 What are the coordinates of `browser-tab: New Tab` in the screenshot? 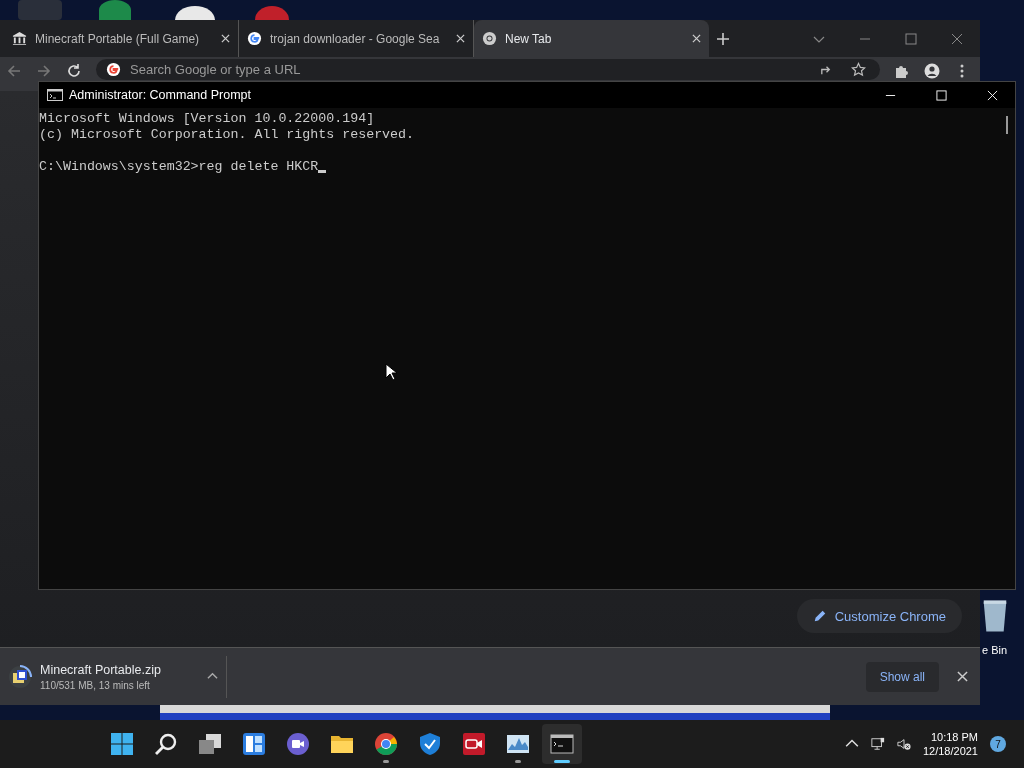 It's located at (591, 38).